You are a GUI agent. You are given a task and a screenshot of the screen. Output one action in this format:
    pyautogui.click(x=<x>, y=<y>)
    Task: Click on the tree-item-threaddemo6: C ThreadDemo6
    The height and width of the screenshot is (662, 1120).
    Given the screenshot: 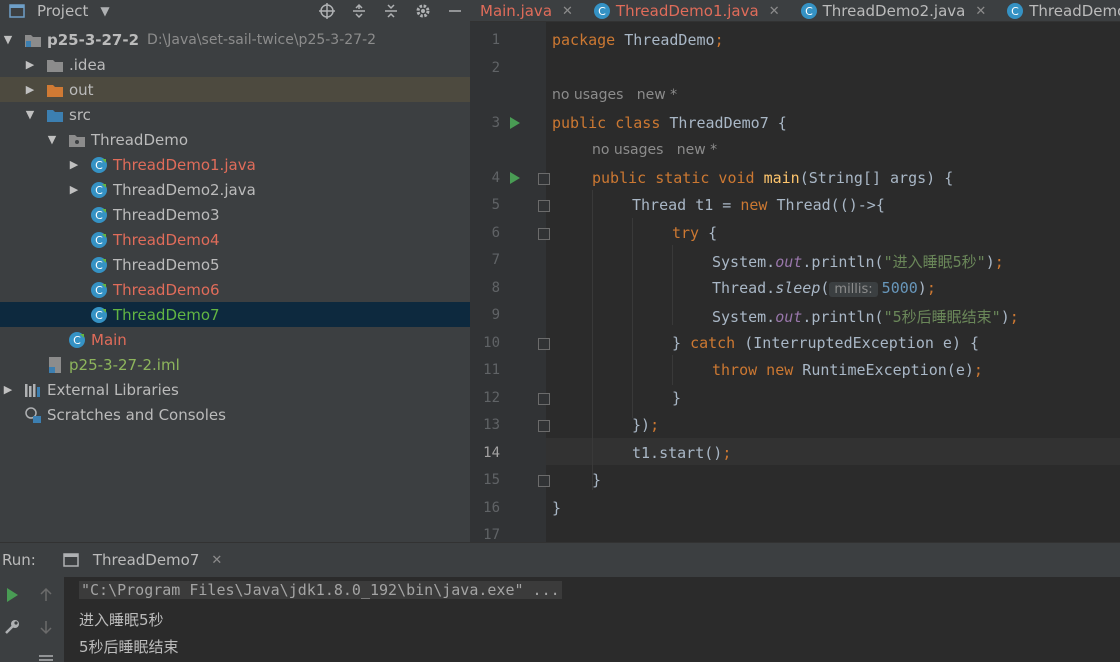 What is the action you would take?
    pyautogui.click(x=235, y=289)
    